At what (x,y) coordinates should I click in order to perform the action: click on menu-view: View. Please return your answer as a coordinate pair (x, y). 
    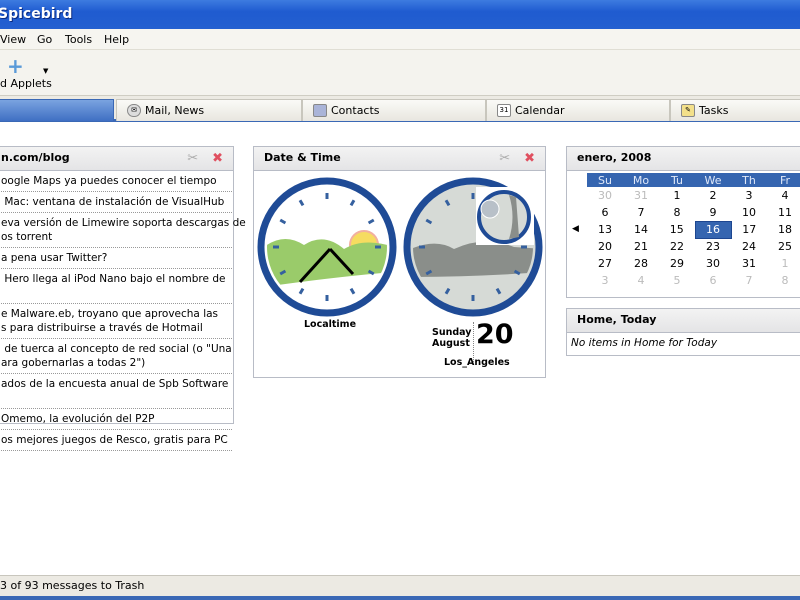
    Looking at the image, I should click on (13, 39).